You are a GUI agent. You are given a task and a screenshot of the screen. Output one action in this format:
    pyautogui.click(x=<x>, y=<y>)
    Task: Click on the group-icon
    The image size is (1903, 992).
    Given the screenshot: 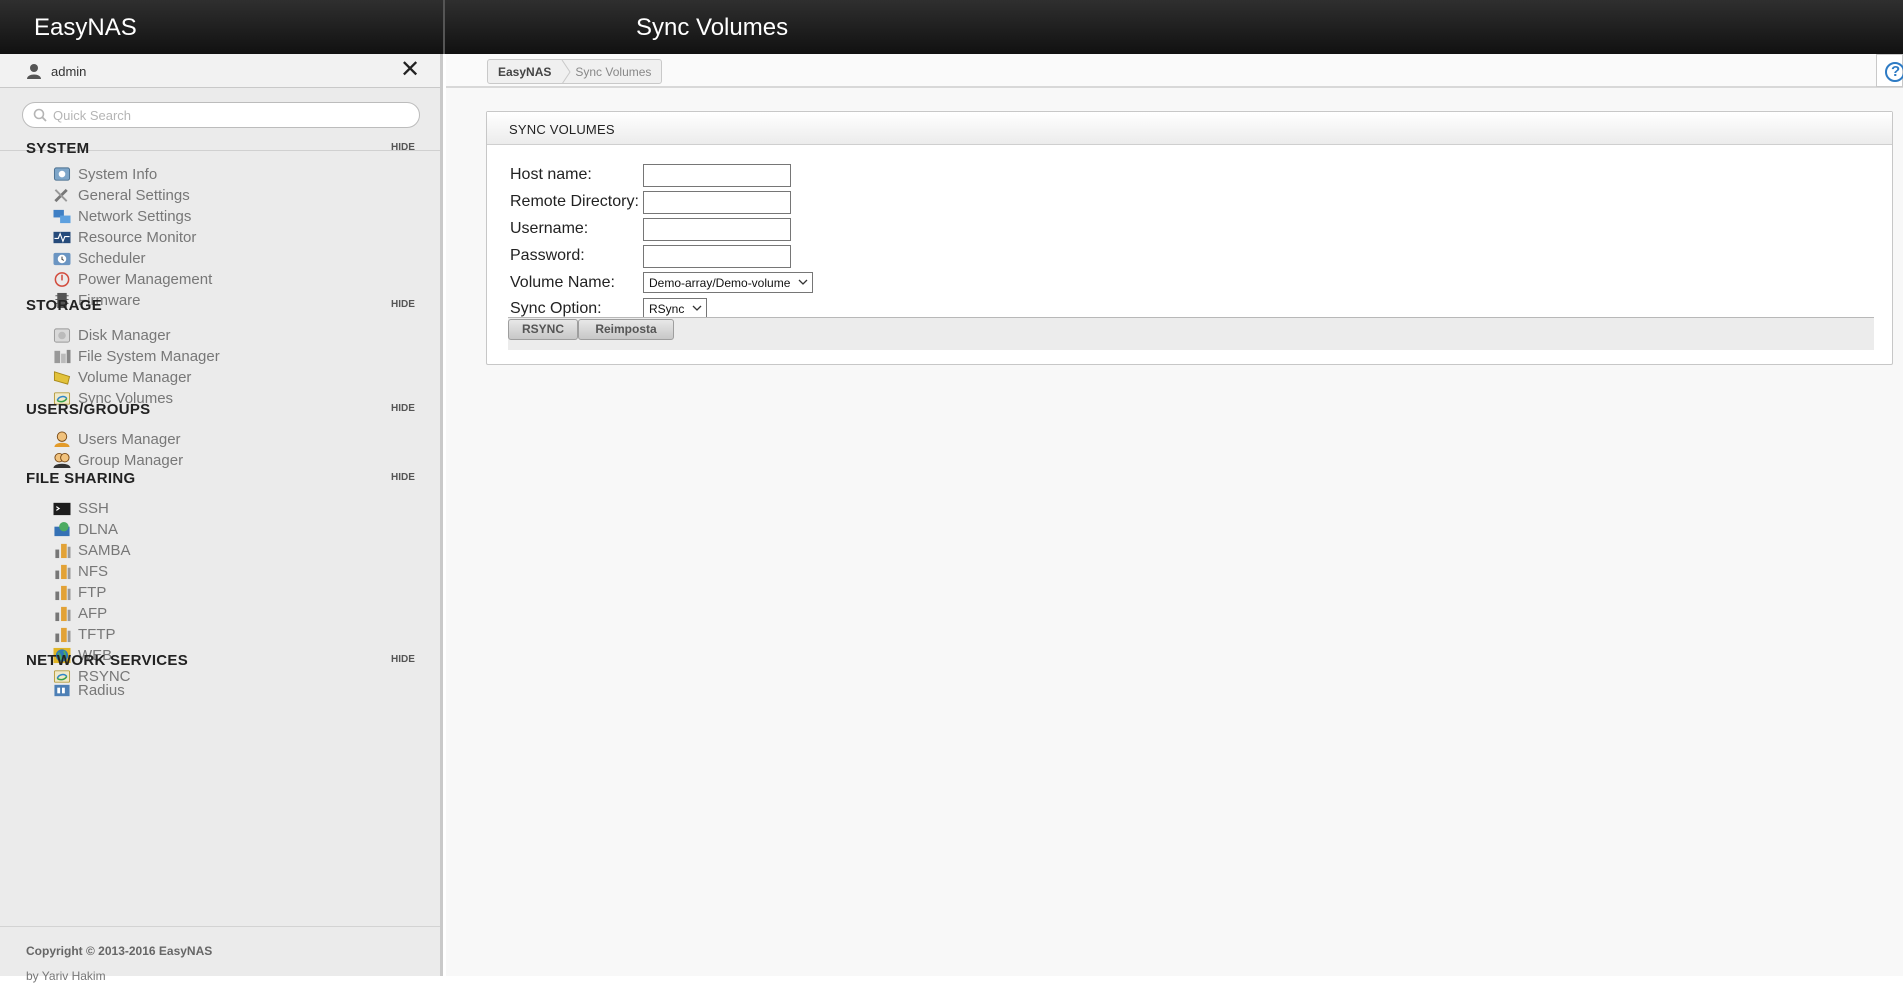 What is the action you would take?
    pyautogui.click(x=62, y=460)
    